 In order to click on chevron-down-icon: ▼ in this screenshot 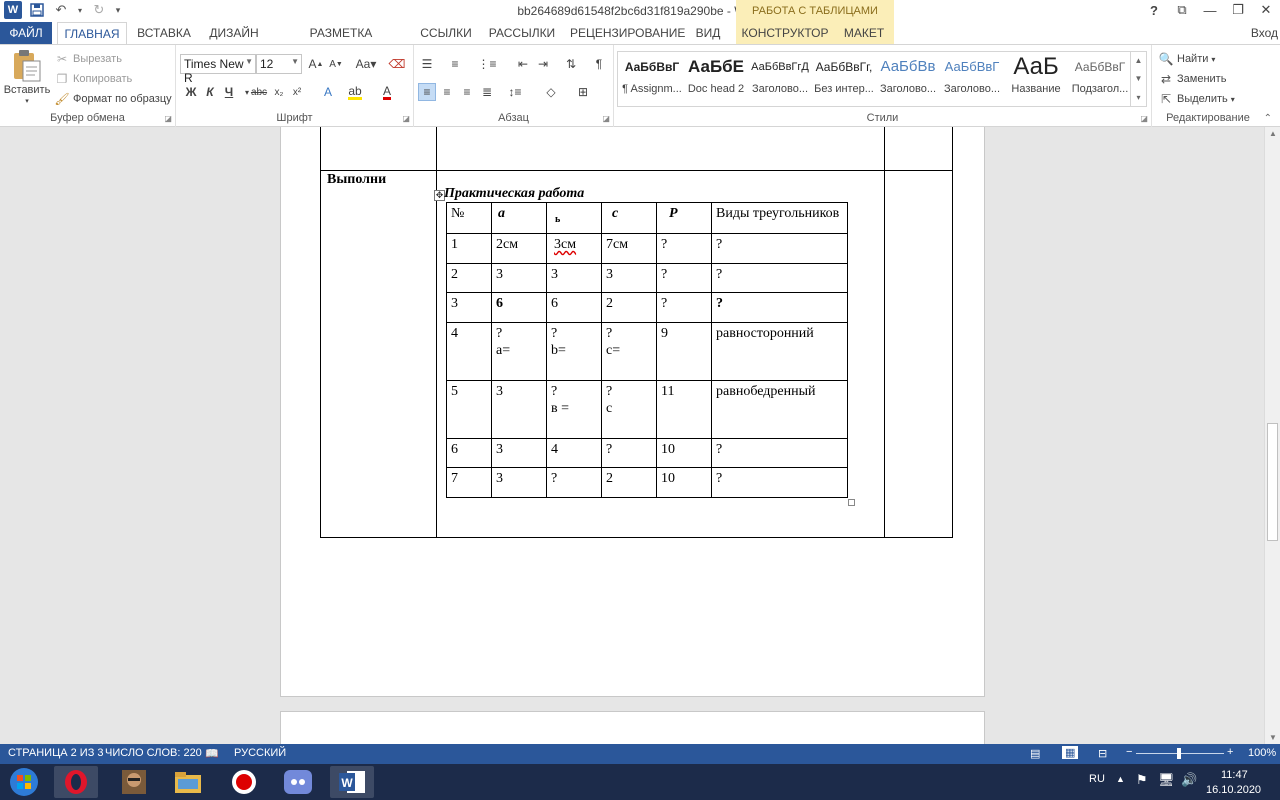, I will do `click(1272, 737)`.